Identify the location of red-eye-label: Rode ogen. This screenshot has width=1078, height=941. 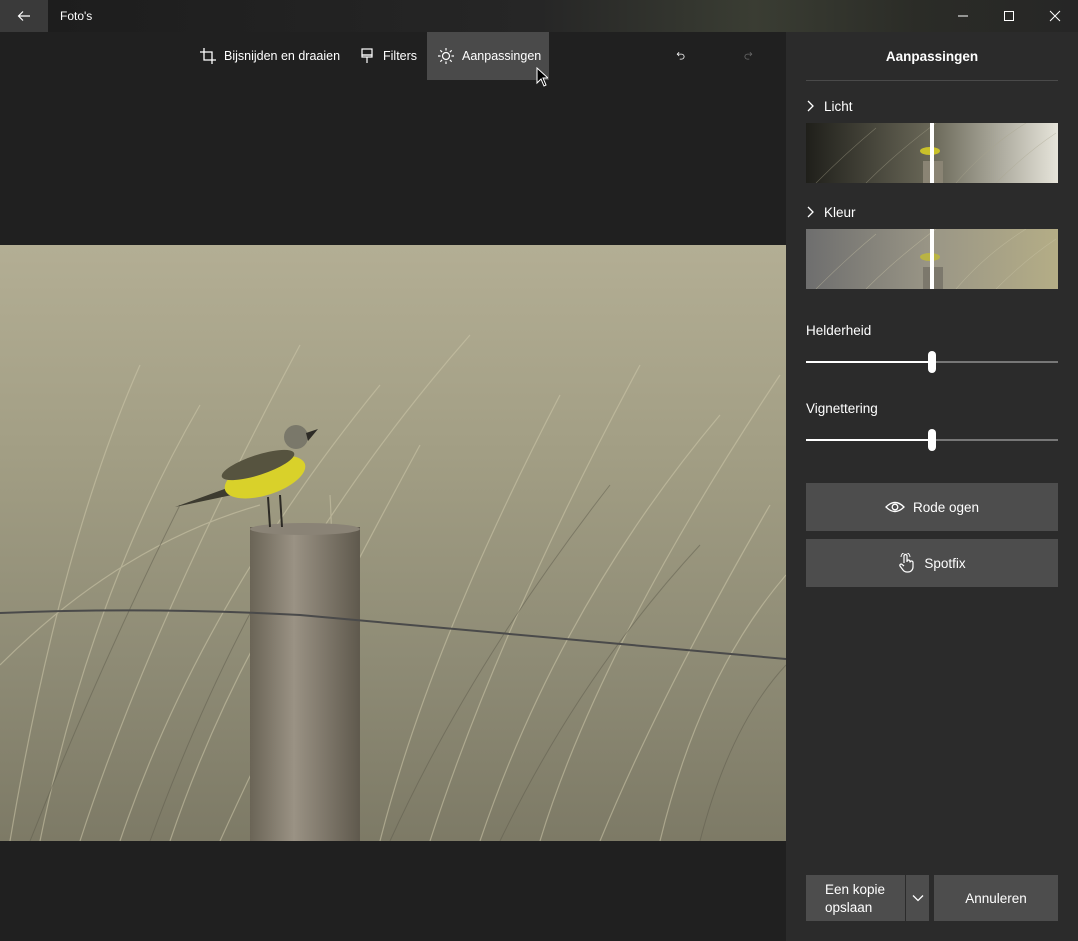
(946, 507).